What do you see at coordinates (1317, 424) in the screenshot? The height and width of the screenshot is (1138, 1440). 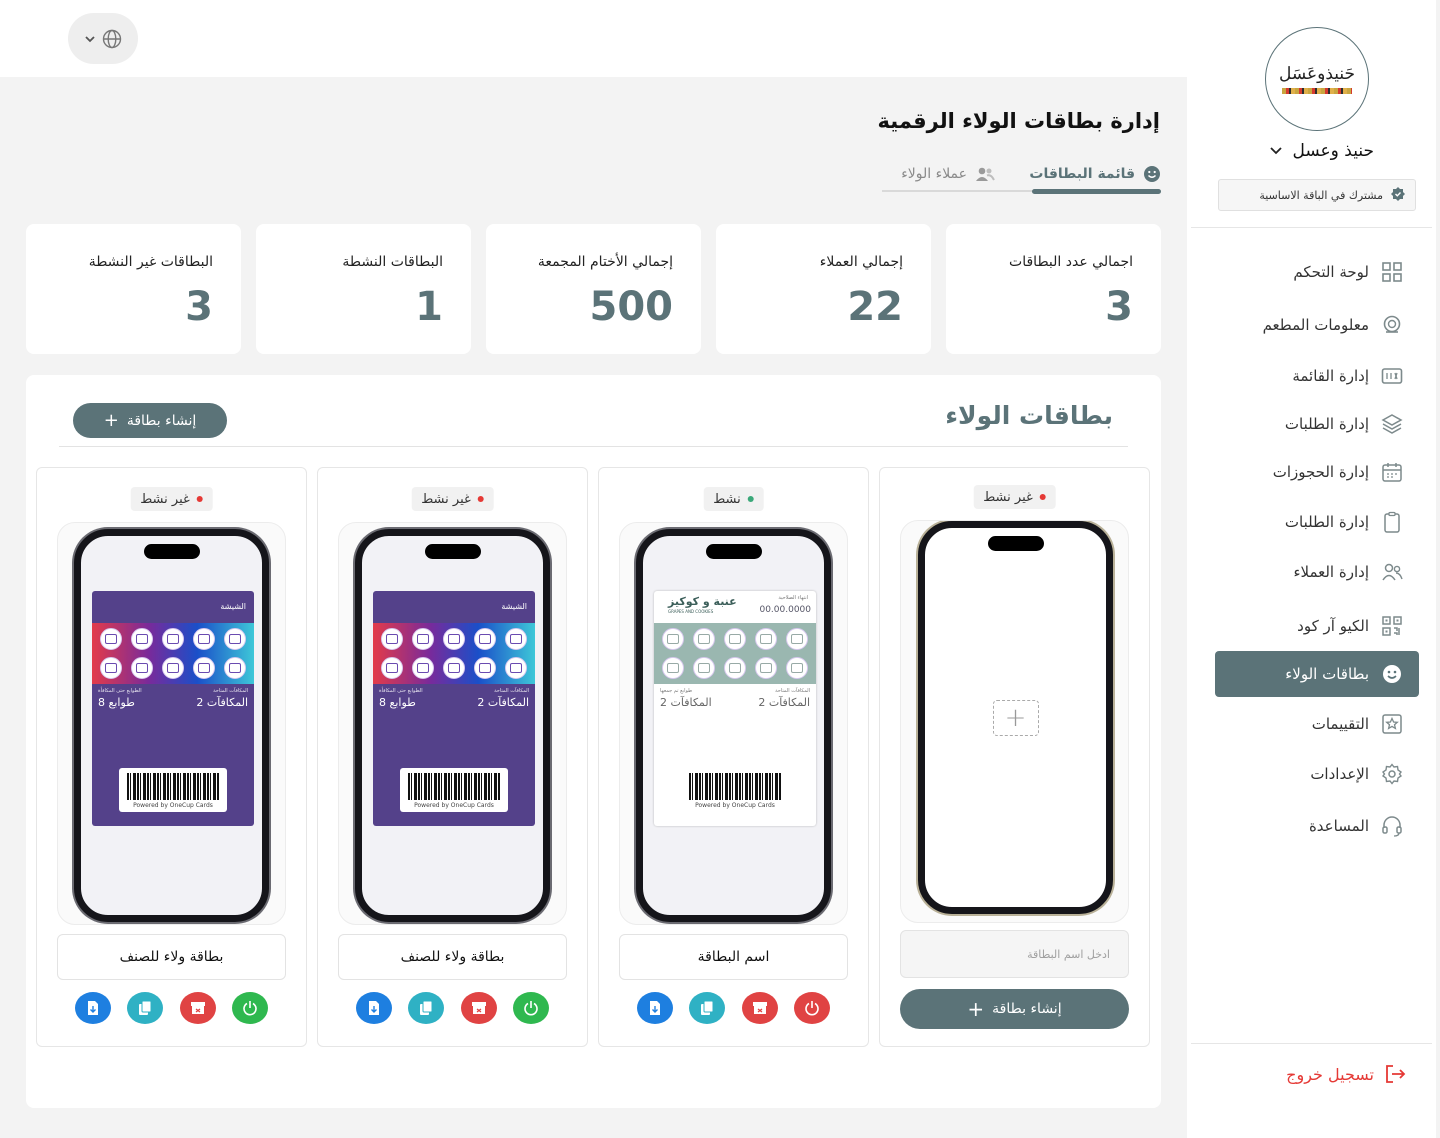 I see `sidebar-item-orders: إدارة الطلبات` at bounding box center [1317, 424].